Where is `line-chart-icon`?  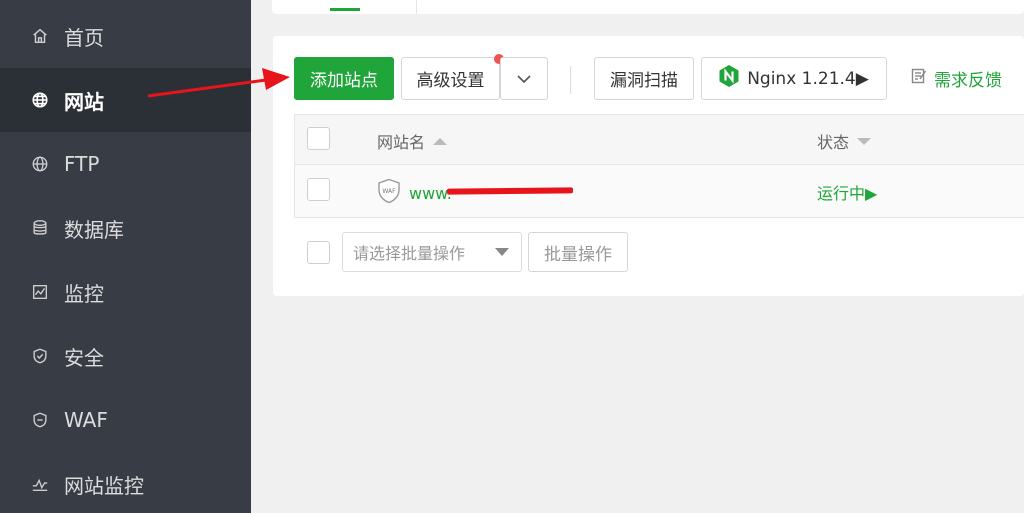 line-chart-icon is located at coordinates (40, 484).